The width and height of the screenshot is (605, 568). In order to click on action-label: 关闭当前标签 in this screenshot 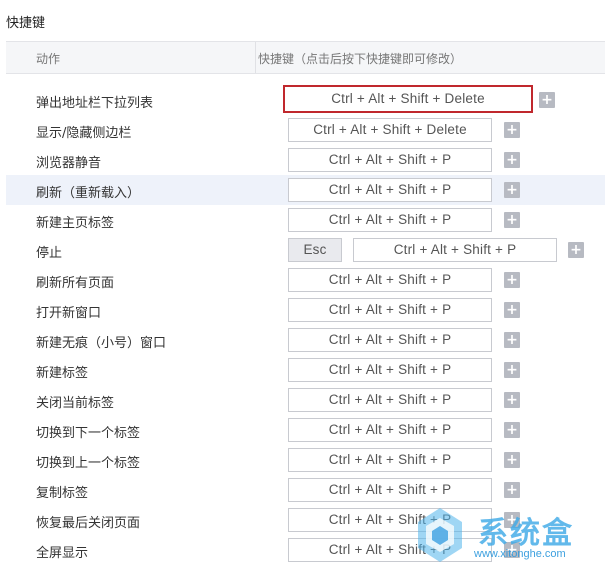, I will do `click(75, 403)`.